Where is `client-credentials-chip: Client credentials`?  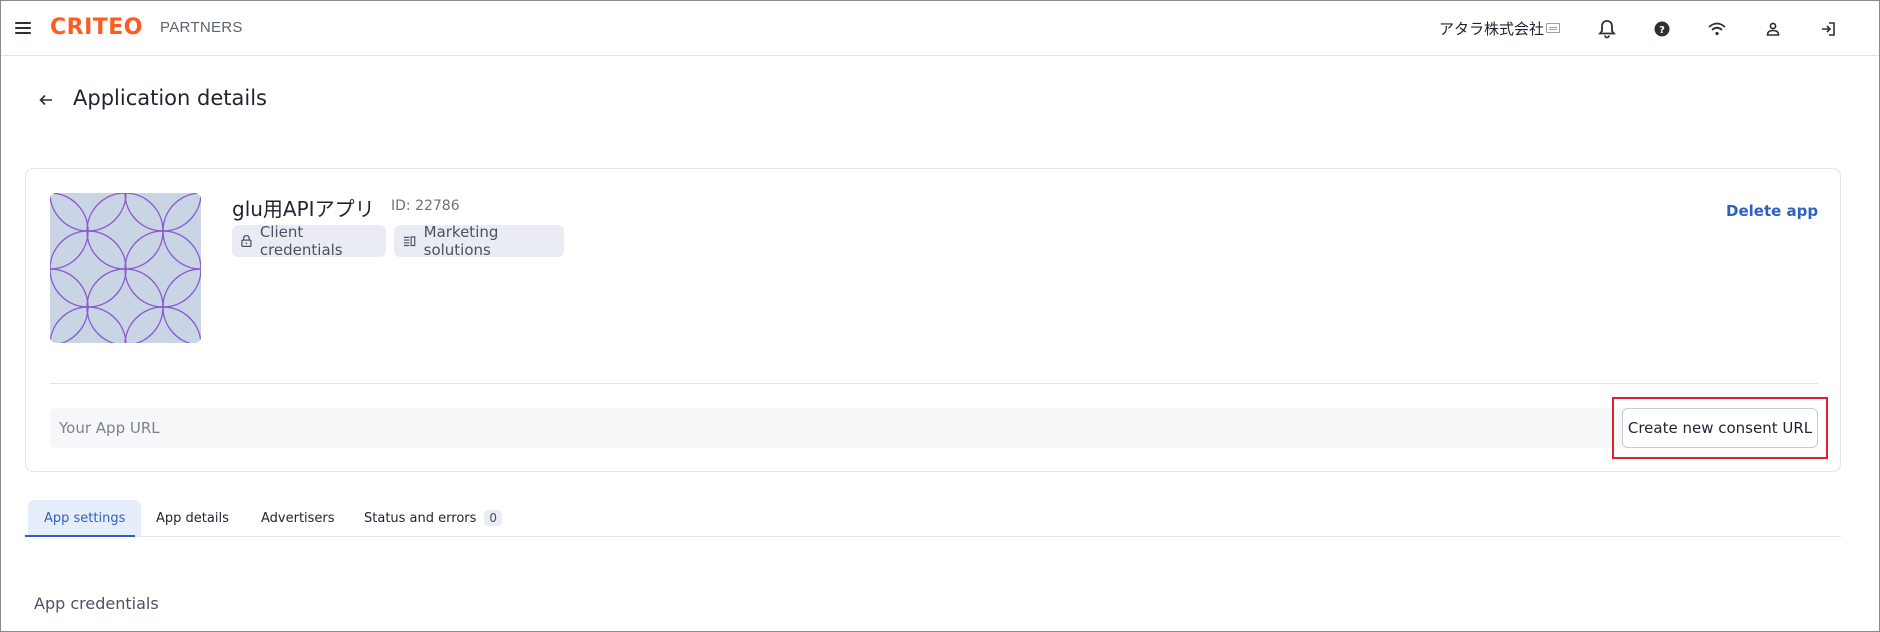 client-credentials-chip: Client credentials is located at coordinates (309, 241).